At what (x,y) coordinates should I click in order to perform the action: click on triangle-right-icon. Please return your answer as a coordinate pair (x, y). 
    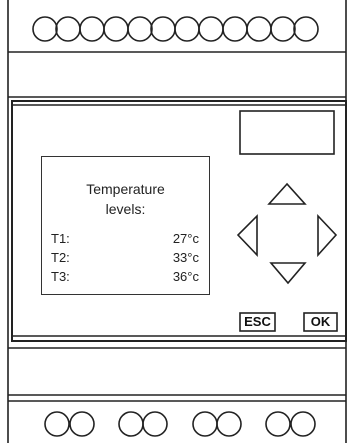
    Looking at the image, I should click on (327, 235).